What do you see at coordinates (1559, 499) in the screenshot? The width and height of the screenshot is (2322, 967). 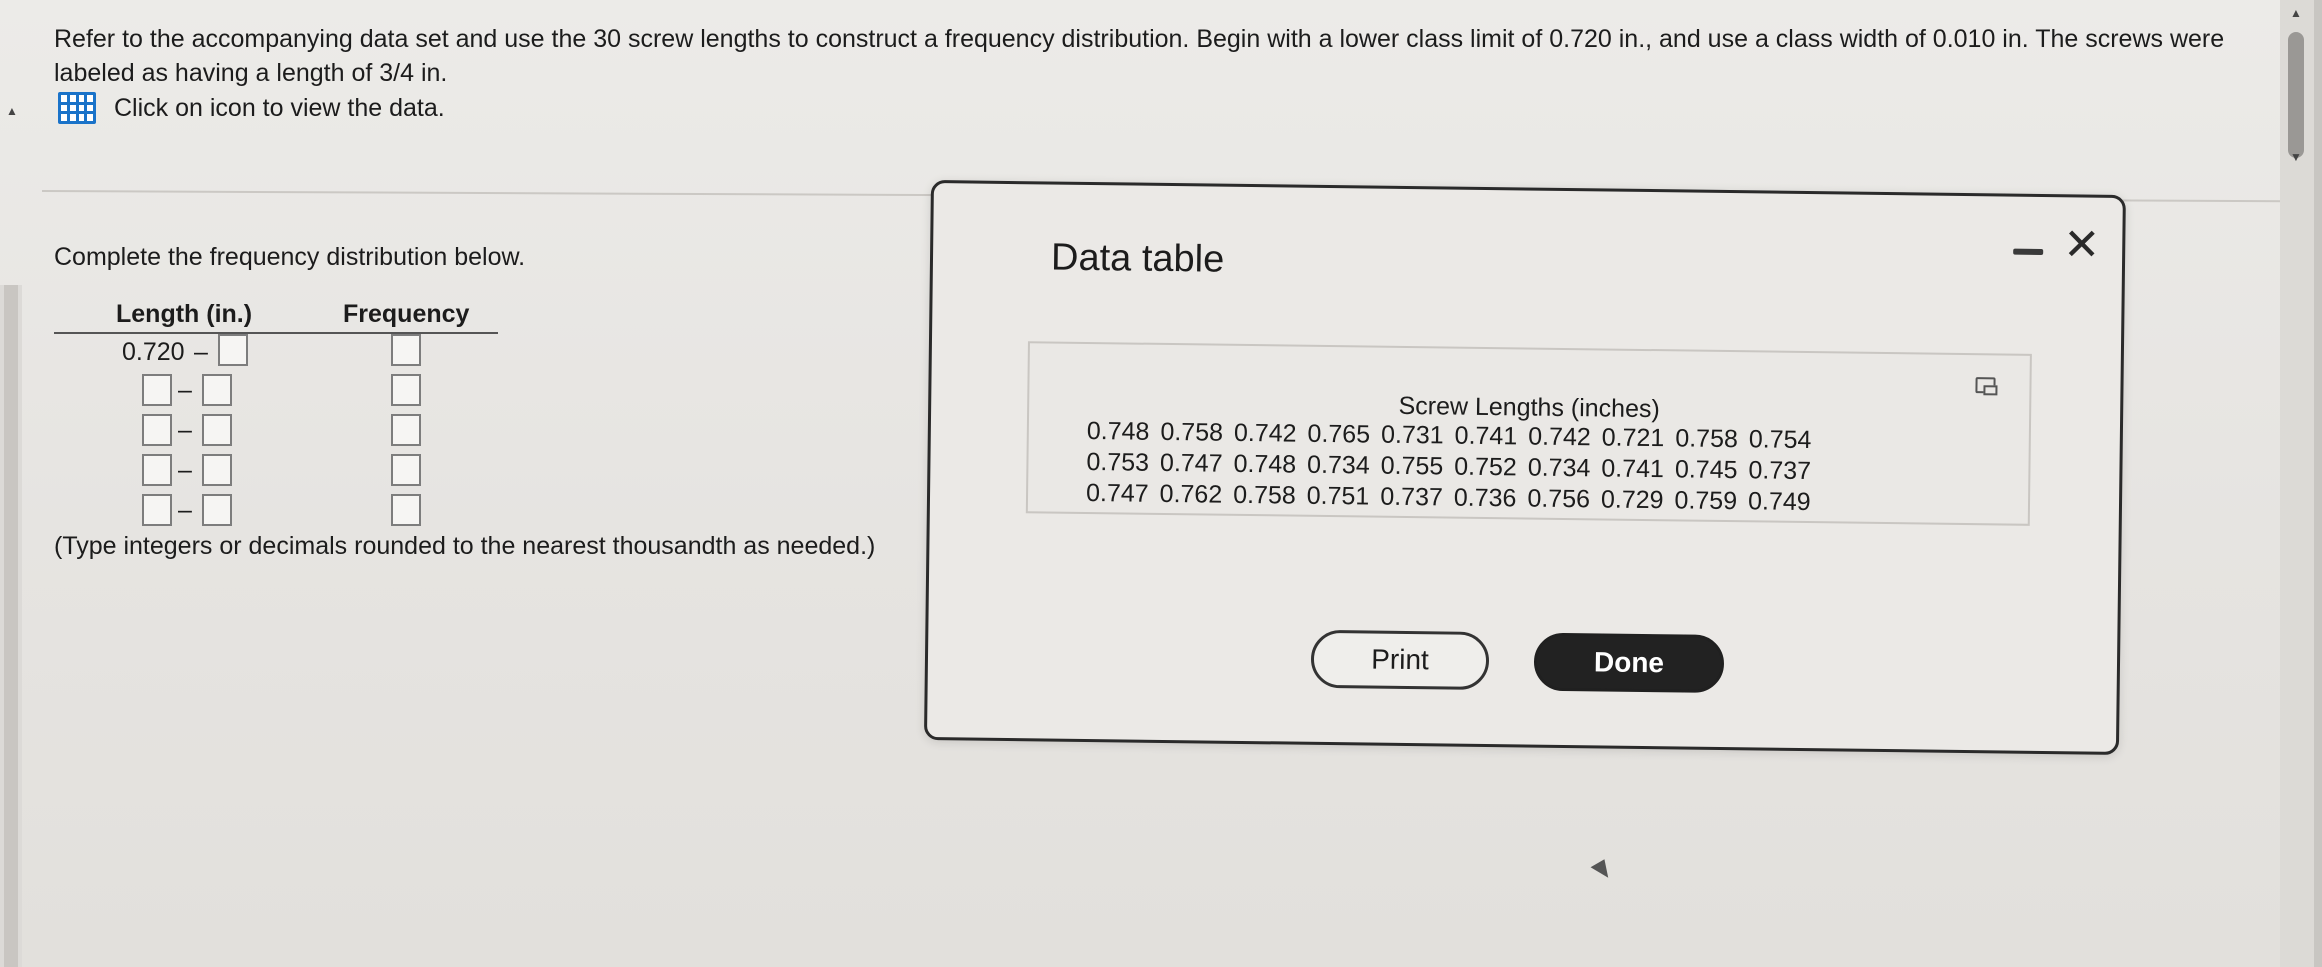 I see `screw-length-cell: 0.756` at bounding box center [1559, 499].